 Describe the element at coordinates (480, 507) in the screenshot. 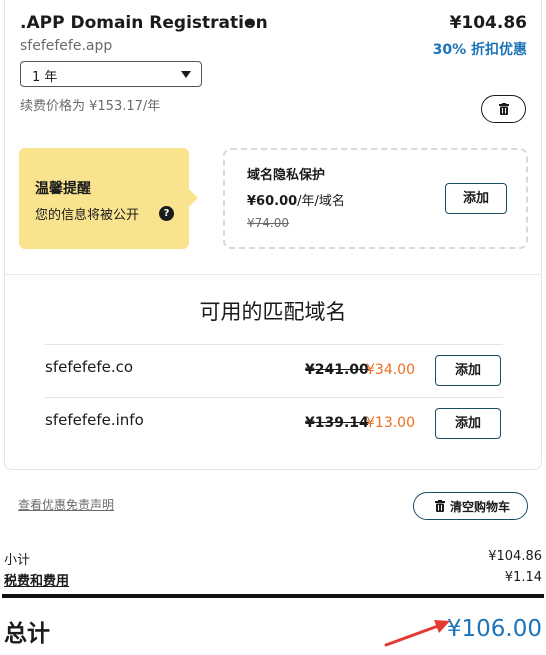

I see `clear-cart-label: 清空购物车` at that location.